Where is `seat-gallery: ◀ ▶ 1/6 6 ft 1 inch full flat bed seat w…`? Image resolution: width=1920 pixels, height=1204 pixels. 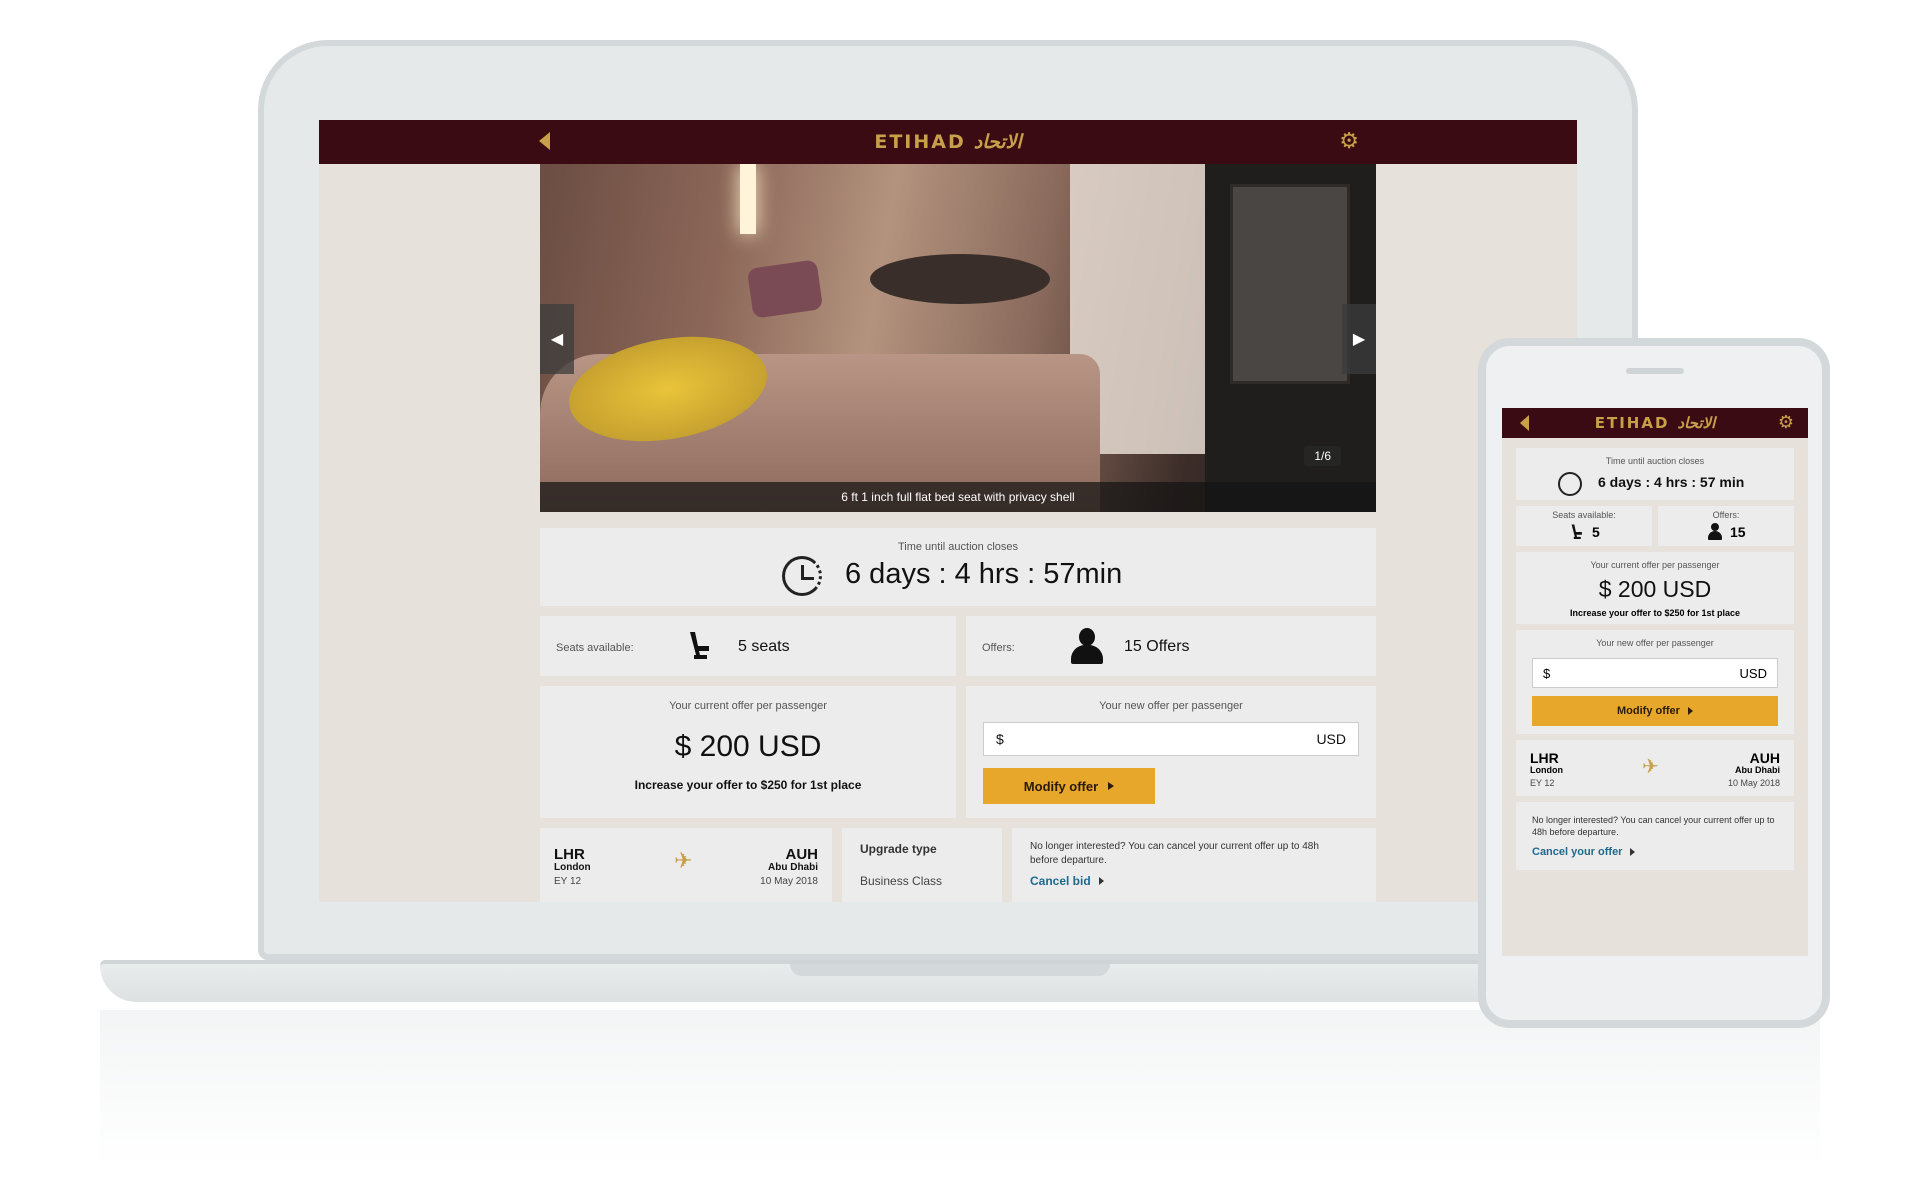
seat-gallery: ◀ ▶ 1/6 6 ft 1 inch full flat bed seat w… is located at coordinates (958, 338).